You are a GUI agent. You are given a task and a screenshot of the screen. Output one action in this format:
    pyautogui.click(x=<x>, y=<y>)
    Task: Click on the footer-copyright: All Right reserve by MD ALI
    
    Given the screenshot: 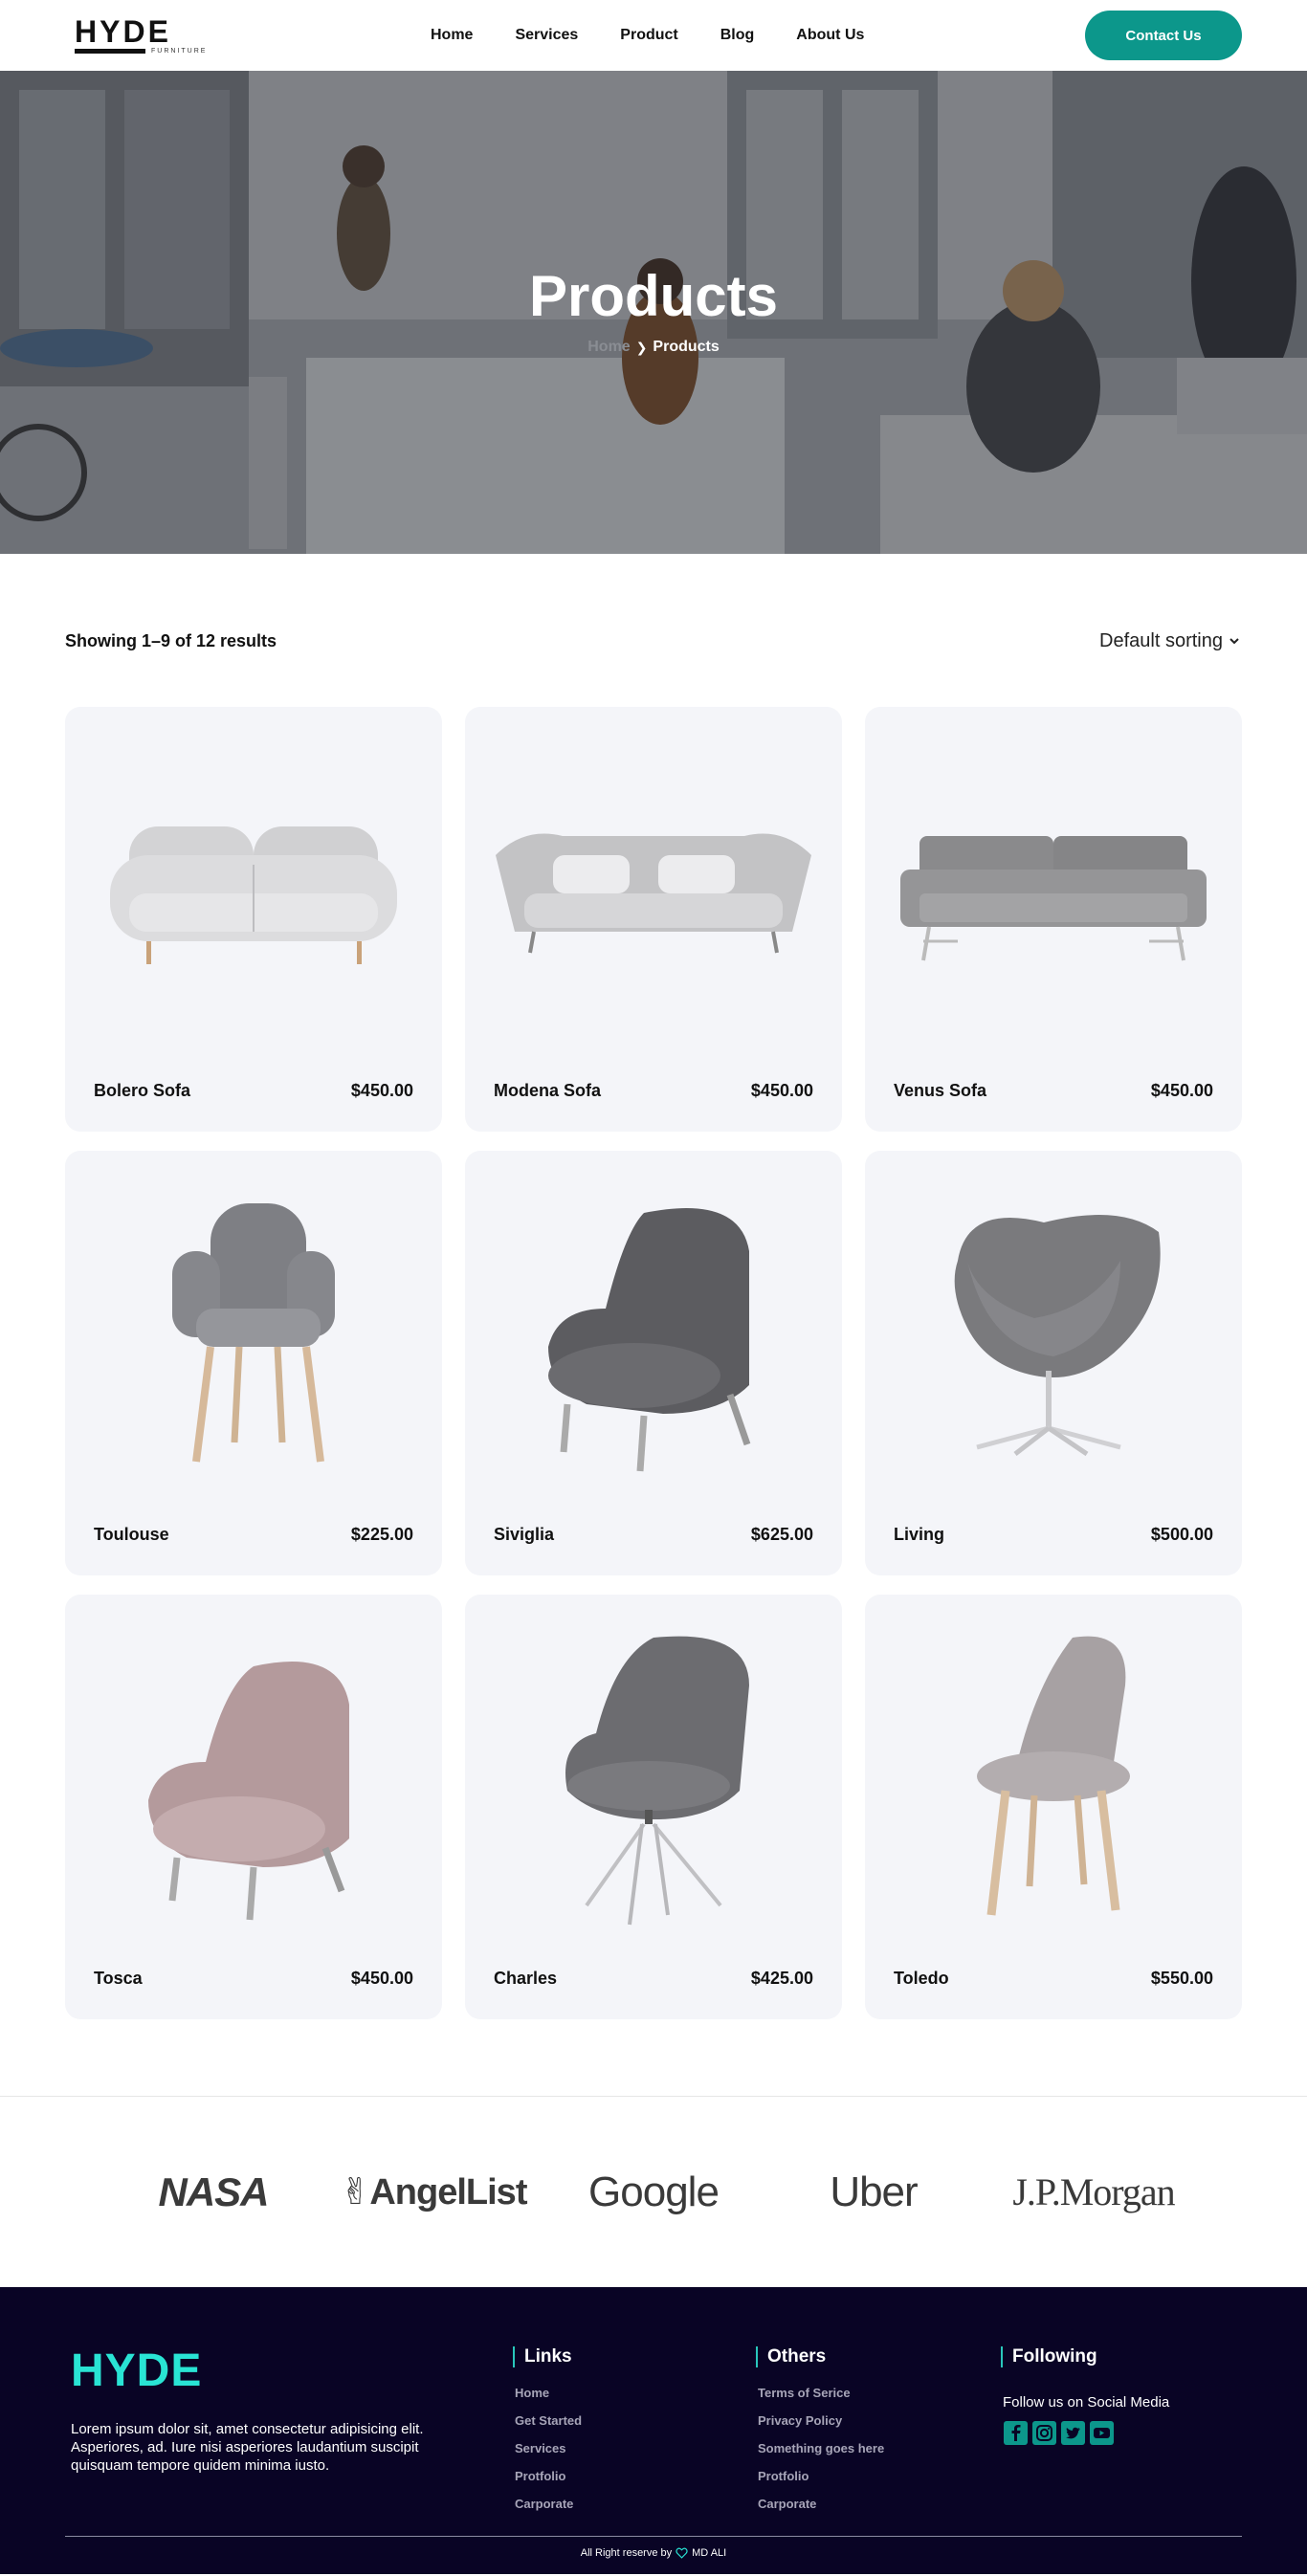 What is the action you would take?
    pyautogui.click(x=654, y=2553)
    